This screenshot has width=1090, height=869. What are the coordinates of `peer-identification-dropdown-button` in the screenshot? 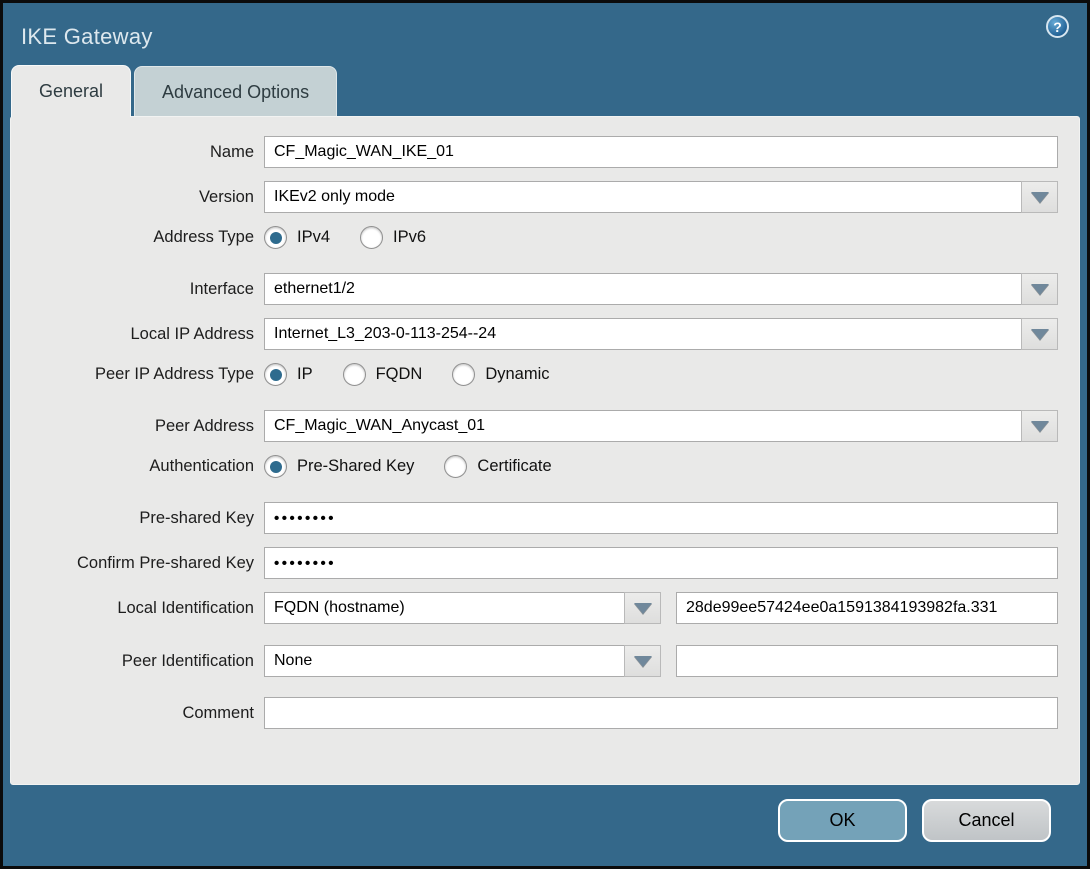 It's located at (642, 661).